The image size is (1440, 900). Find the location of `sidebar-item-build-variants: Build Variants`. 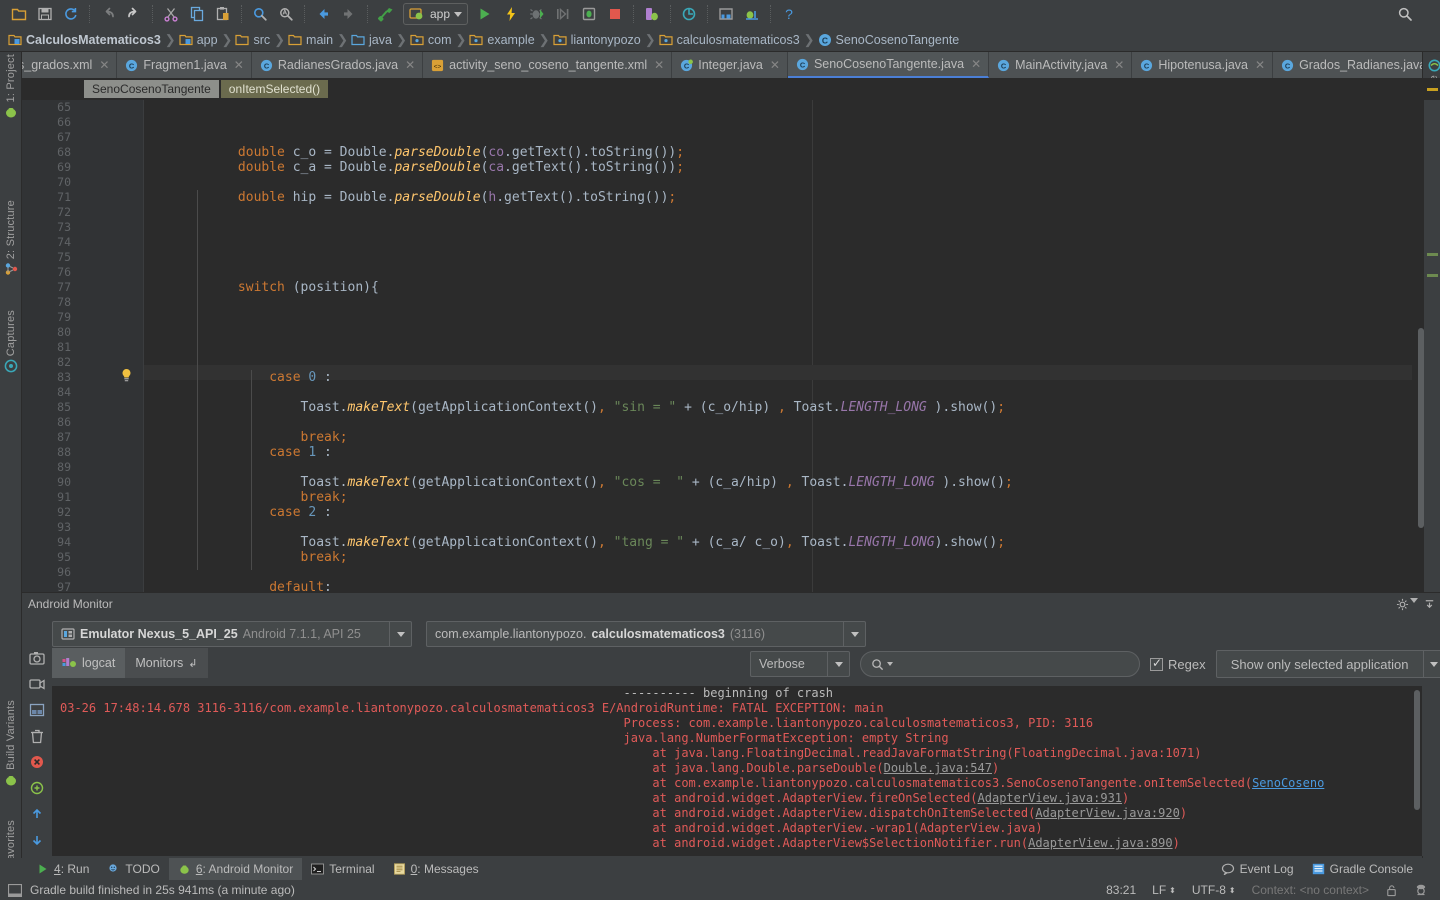

sidebar-item-build-variants: Build Variants is located at coordinates (11, 745).